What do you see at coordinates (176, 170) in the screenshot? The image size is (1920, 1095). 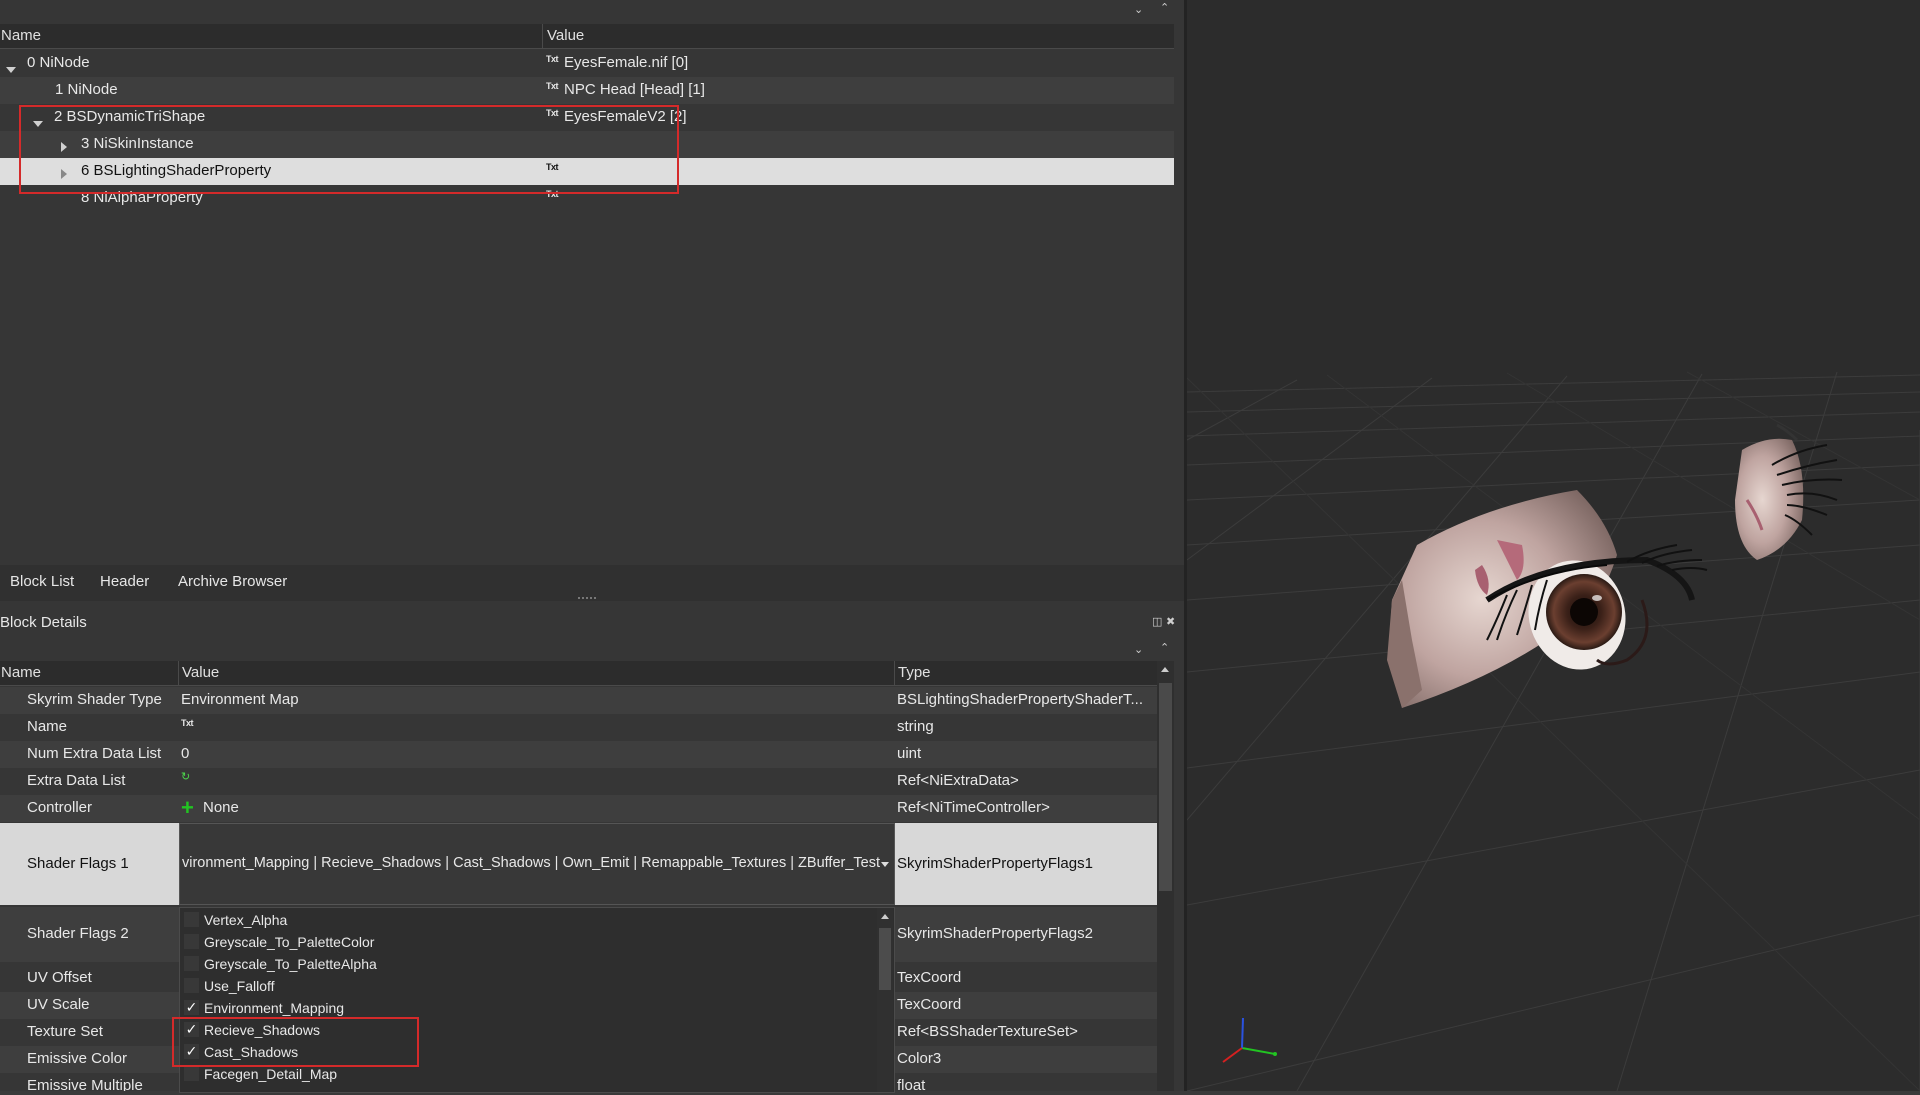 I see `tree-row-name: 6 BSLightingShaderProperty` at bounding box center [176, 170].